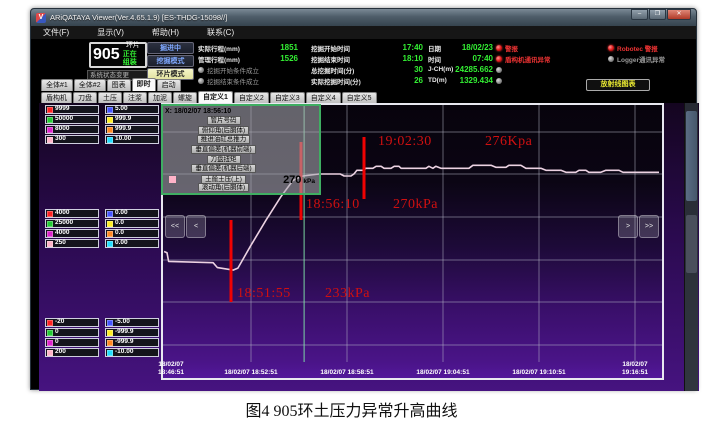 The image size is (703, 424). I want to click on data-label: 管理行程(mm), so click(219, 60).